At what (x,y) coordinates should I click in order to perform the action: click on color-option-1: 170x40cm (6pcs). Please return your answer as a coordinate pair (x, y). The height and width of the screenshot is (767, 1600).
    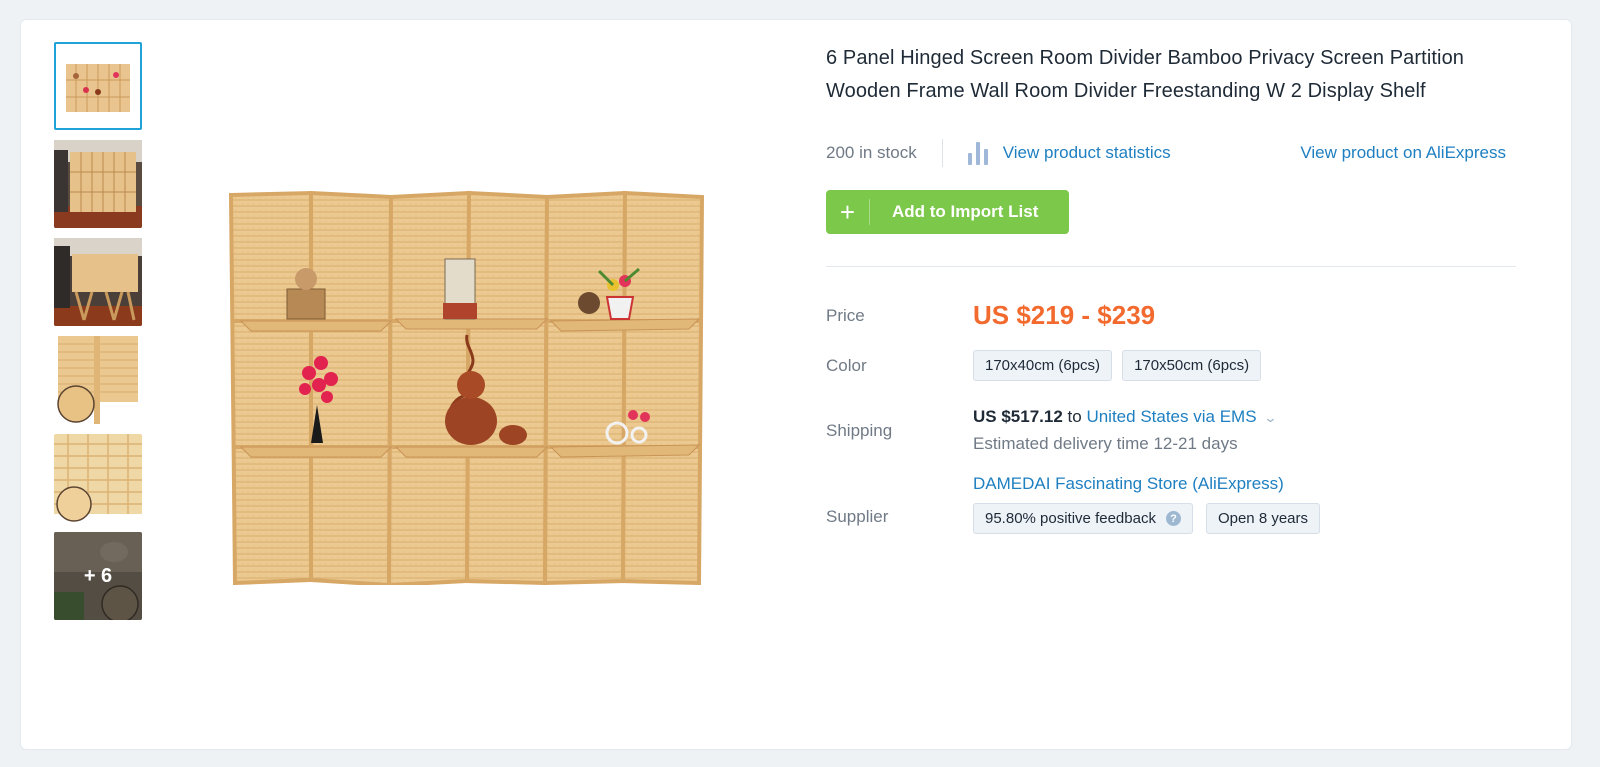
    Looking at the image, I should click on (1043, 365).